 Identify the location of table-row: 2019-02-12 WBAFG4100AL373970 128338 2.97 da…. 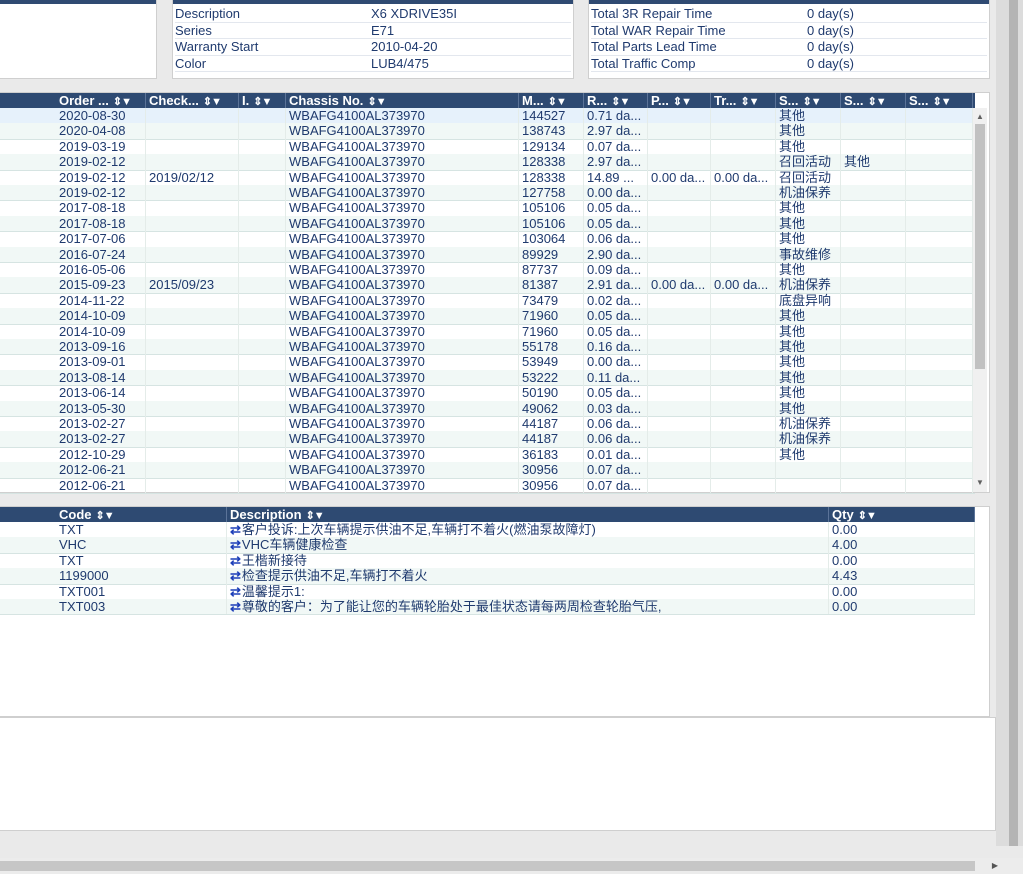
(487, 162).